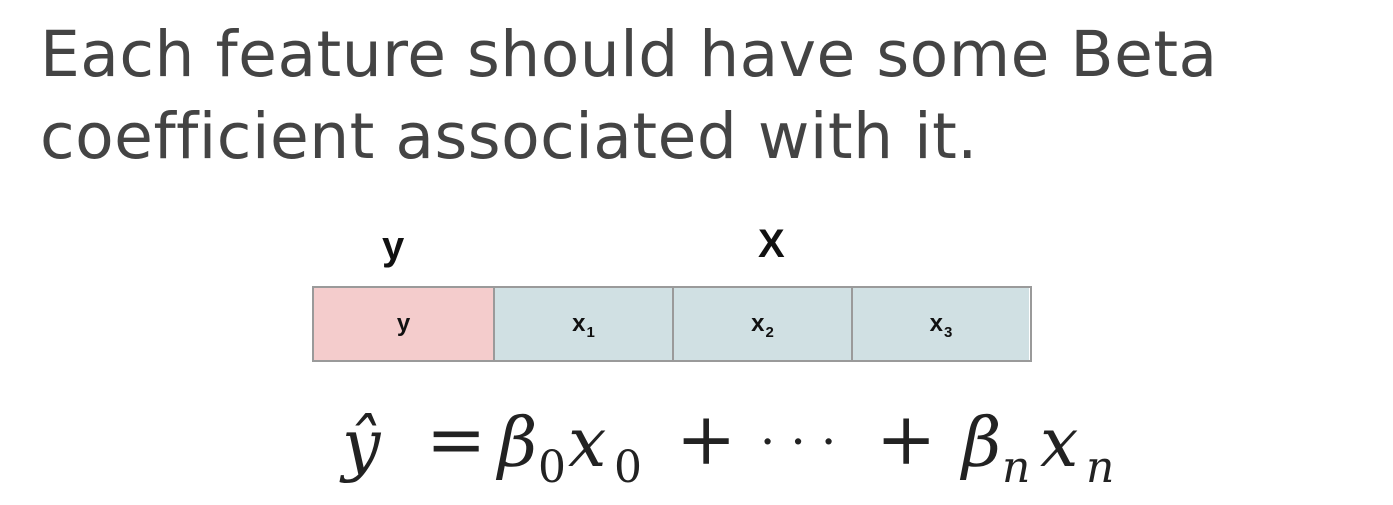  What do you see at coordinates (587, 443) in the screenshot?
I see `equation-x-0: x` at bounding box center [587, 443].